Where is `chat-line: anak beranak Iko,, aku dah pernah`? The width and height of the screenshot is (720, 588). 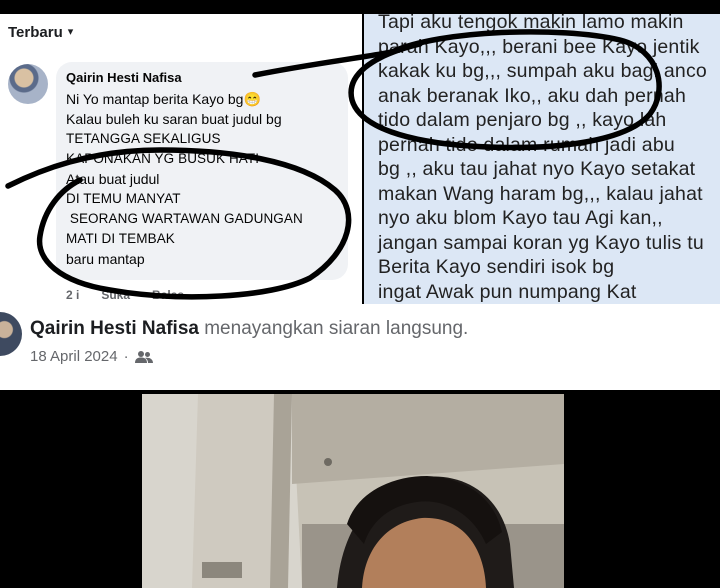
chat-line: anak beranak Iko,, aku dah pernah is located at coordinates (532, 95).